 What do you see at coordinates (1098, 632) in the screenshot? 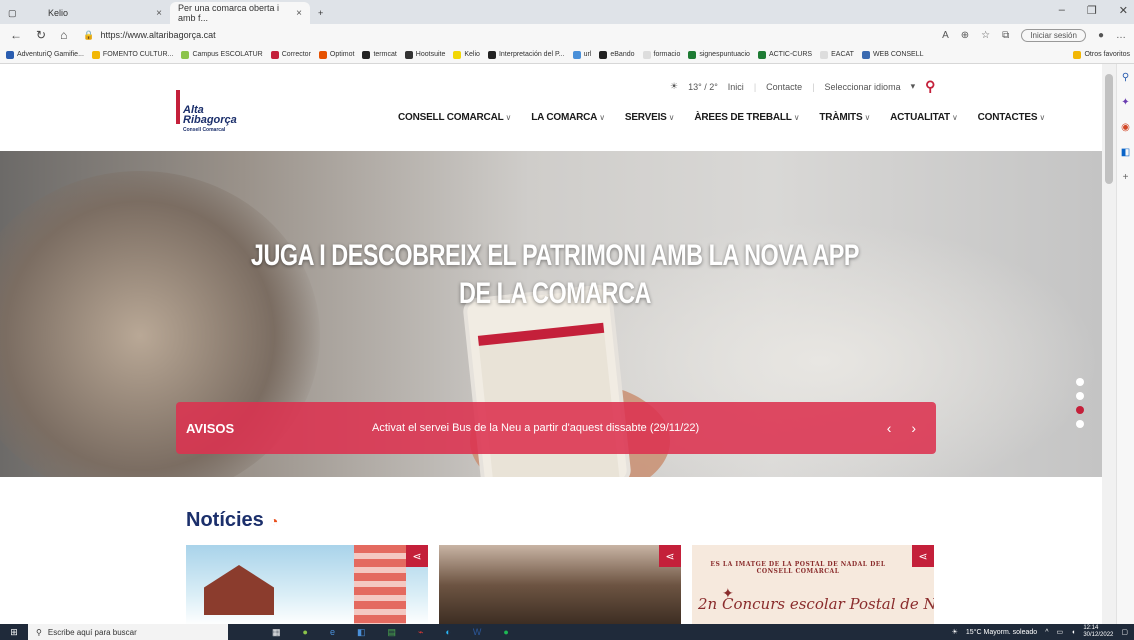
I see `clock: 12:14 30/12/2022` at bounding box center [1098, 632].